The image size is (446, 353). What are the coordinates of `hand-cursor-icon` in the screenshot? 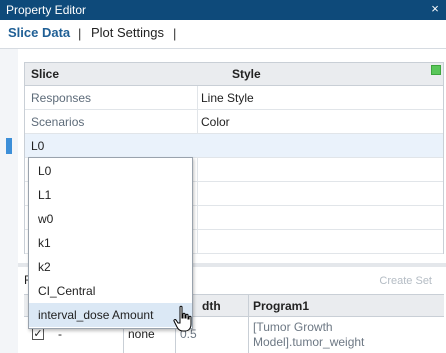 It's located at (182, 318).